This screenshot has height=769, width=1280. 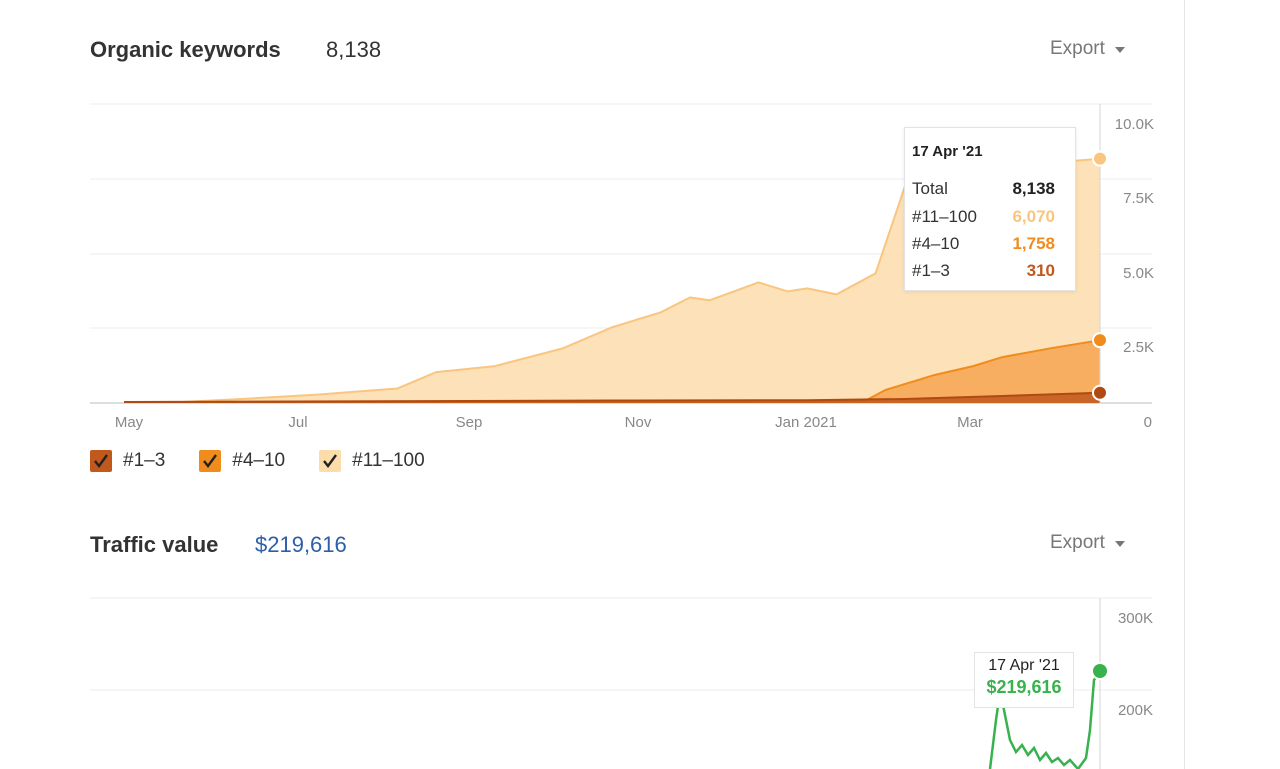 I want to click on chevron-down-icon, so click(x=1119, y=544).